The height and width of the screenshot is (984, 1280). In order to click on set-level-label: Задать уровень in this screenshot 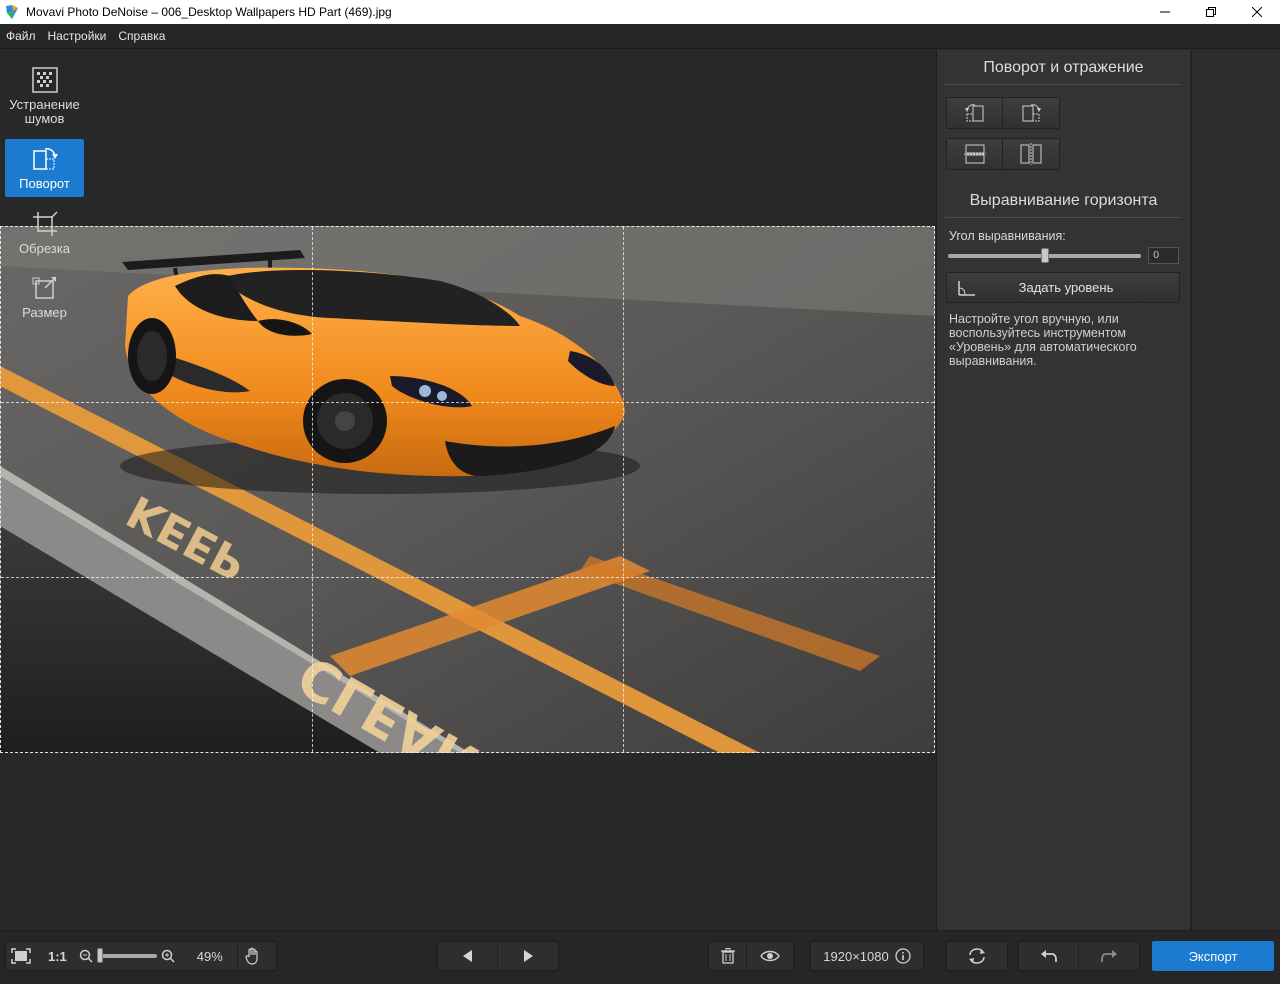, I will do `click(1066, 287)`.